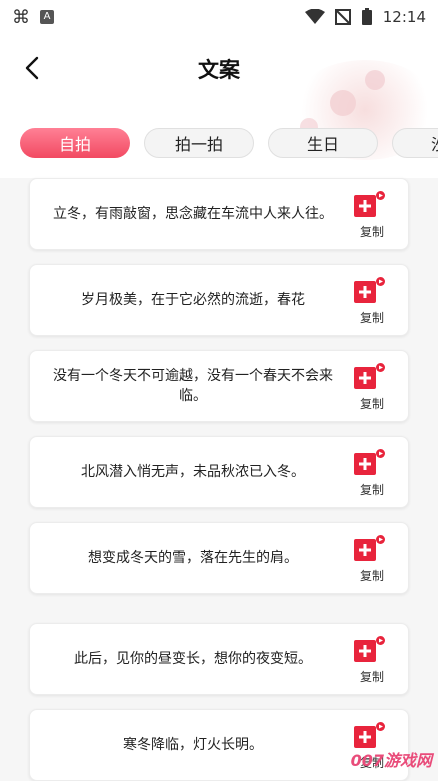 The image size is (438, 781). What do you see at coordinates (193, 300) in the screenshot?
I see `caption-text: 岁月极美，在于它必然的流逝，春花` at bounding box center [193, 300].